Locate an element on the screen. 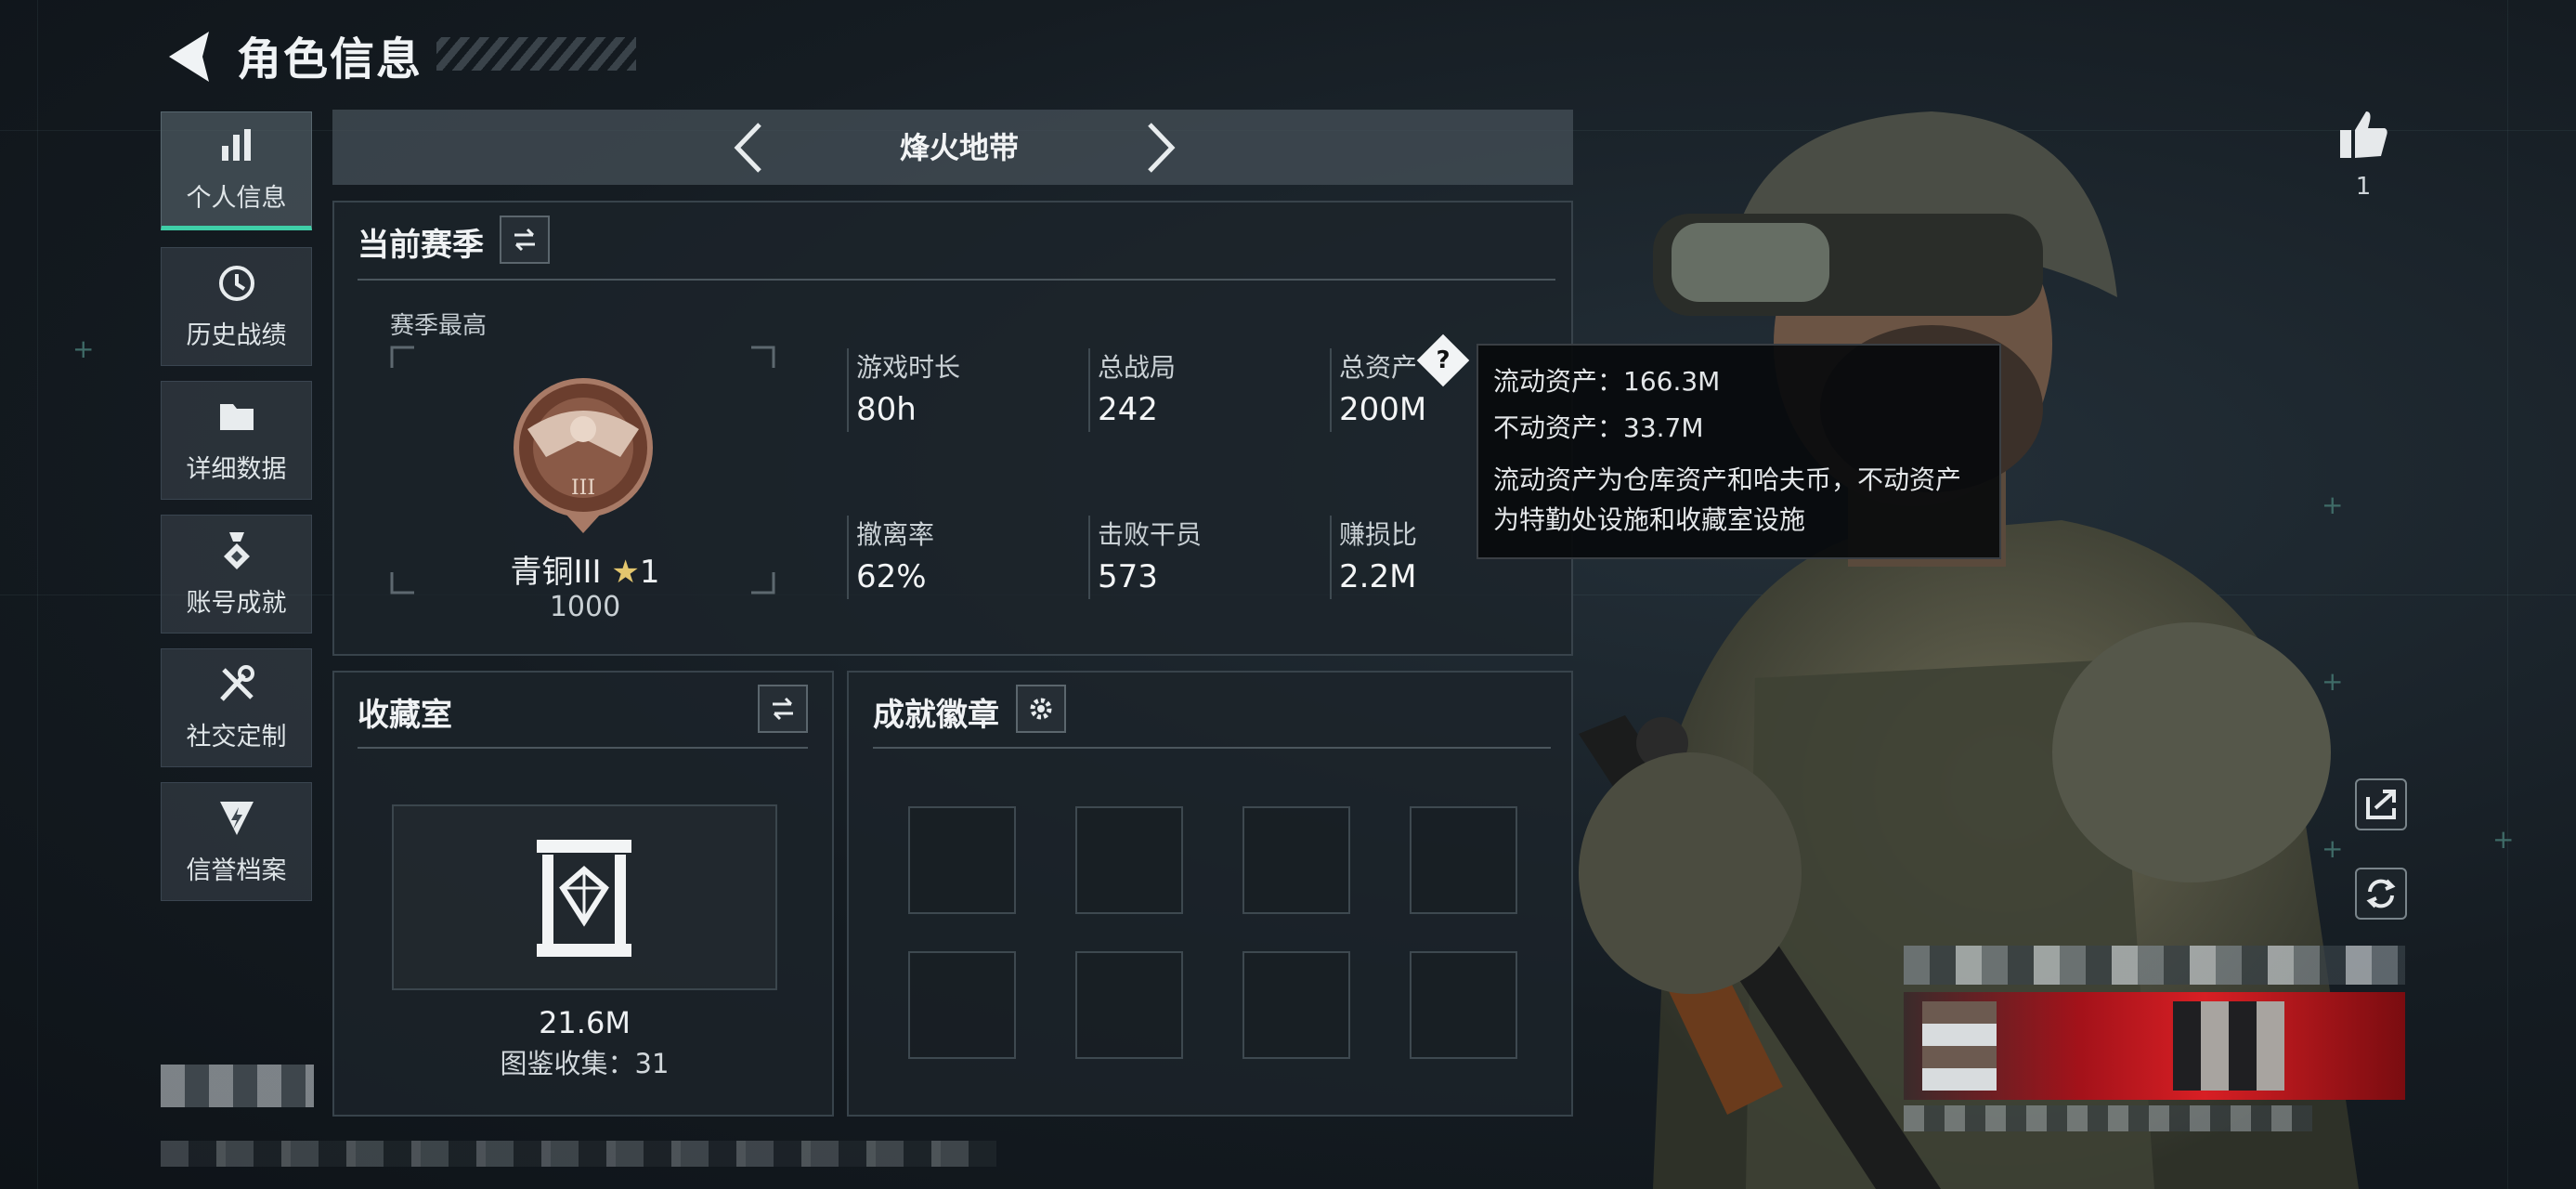 Image resolution: width=2576 pixels, height=1189 pixels. sidebar-item-label: 账号成就 is located at coordinates (237, 603).